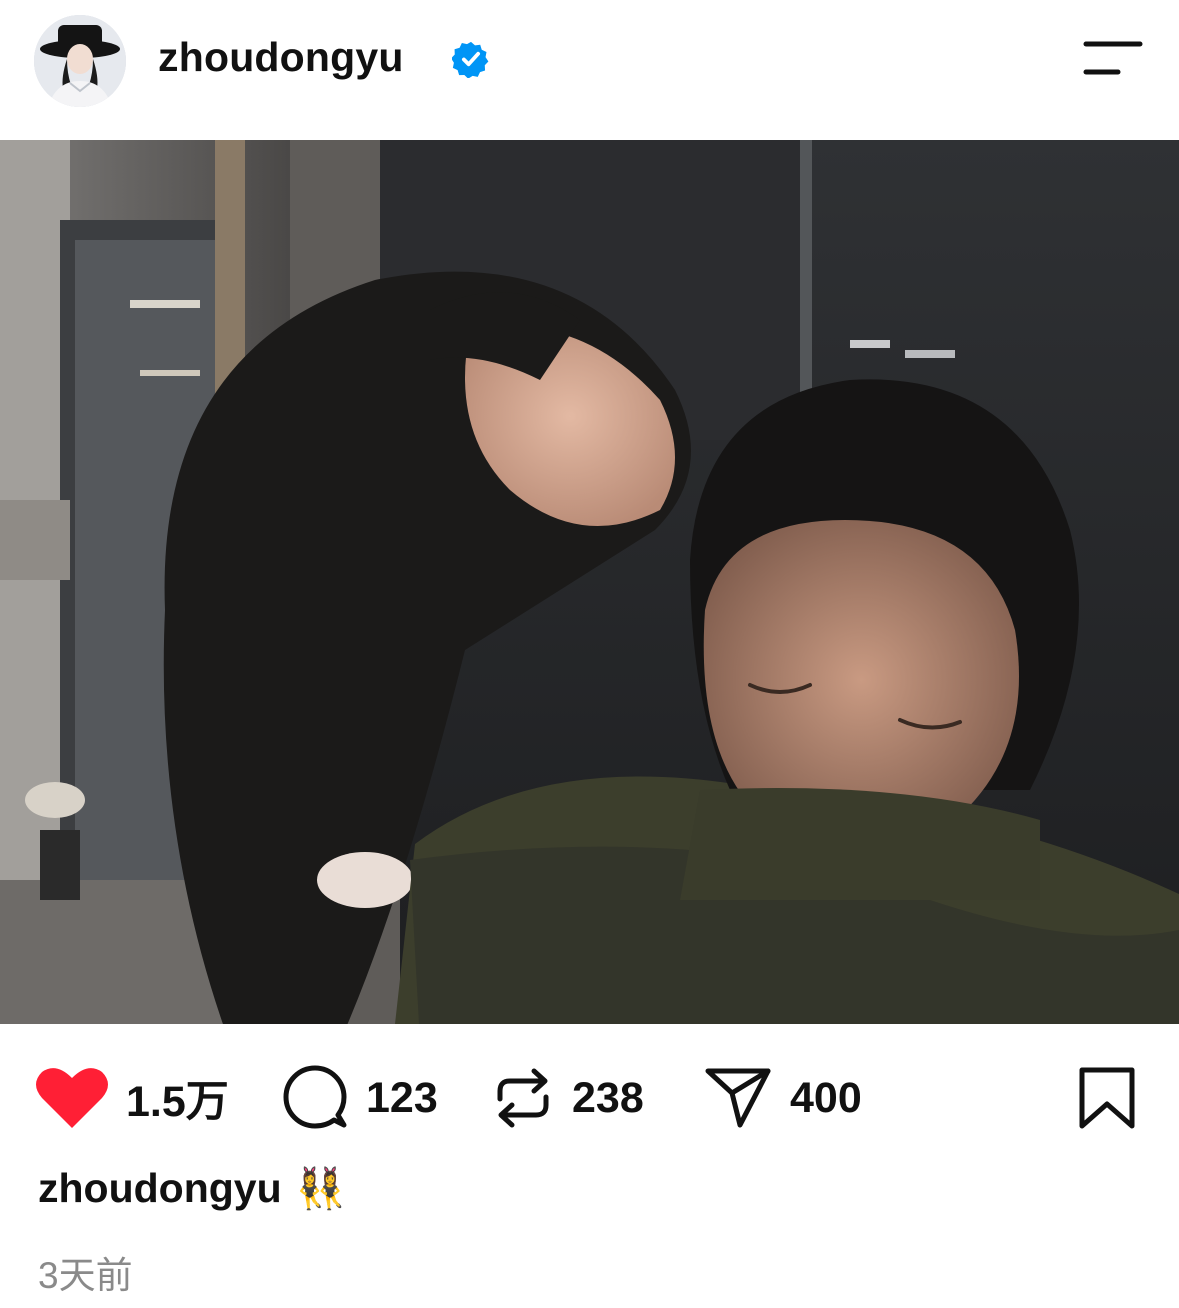 This screenshot has width=1179, height=1308. Describe the element at coordinates (160, 1188) in the screenshot. I see `caption-username: zhoudongyu` at that location.